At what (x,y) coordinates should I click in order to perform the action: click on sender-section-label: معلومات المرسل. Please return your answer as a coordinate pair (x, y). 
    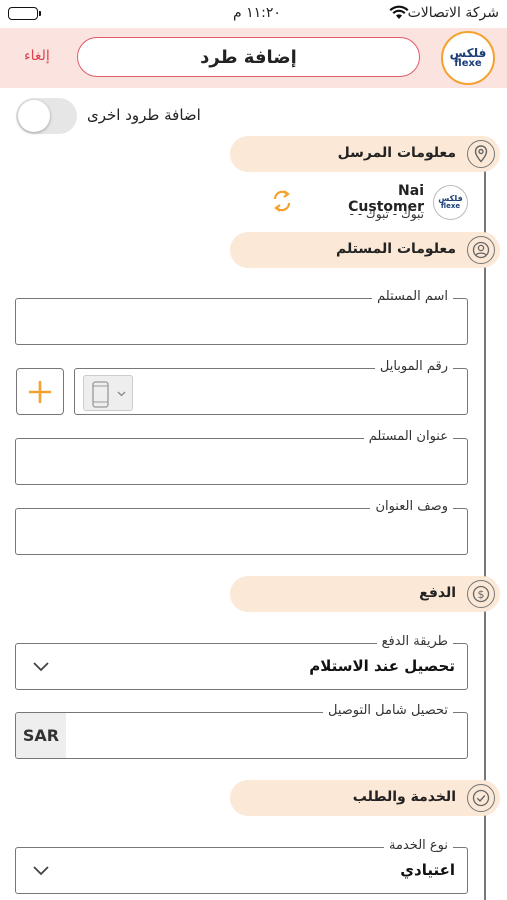
    Looking at the image, I should click on (396, 153).